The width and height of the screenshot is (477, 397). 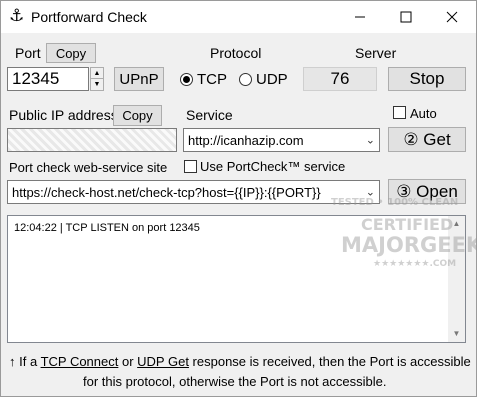 I want to click on spin-up-icon: ▲, so click(x=97, y=73).